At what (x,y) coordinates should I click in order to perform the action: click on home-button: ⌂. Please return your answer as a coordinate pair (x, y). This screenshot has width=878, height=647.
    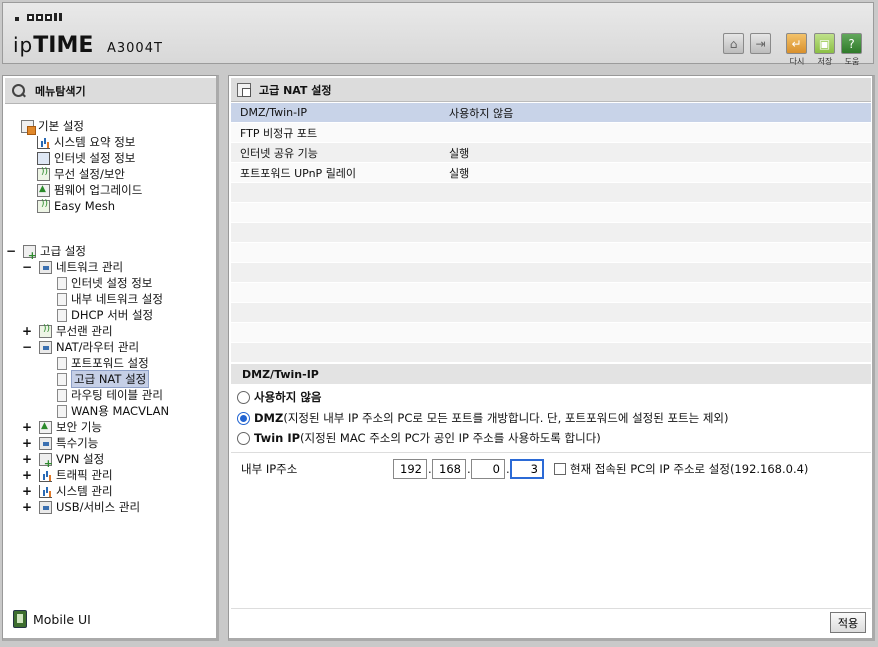
    Looking at the image, I should click on (733, 43).